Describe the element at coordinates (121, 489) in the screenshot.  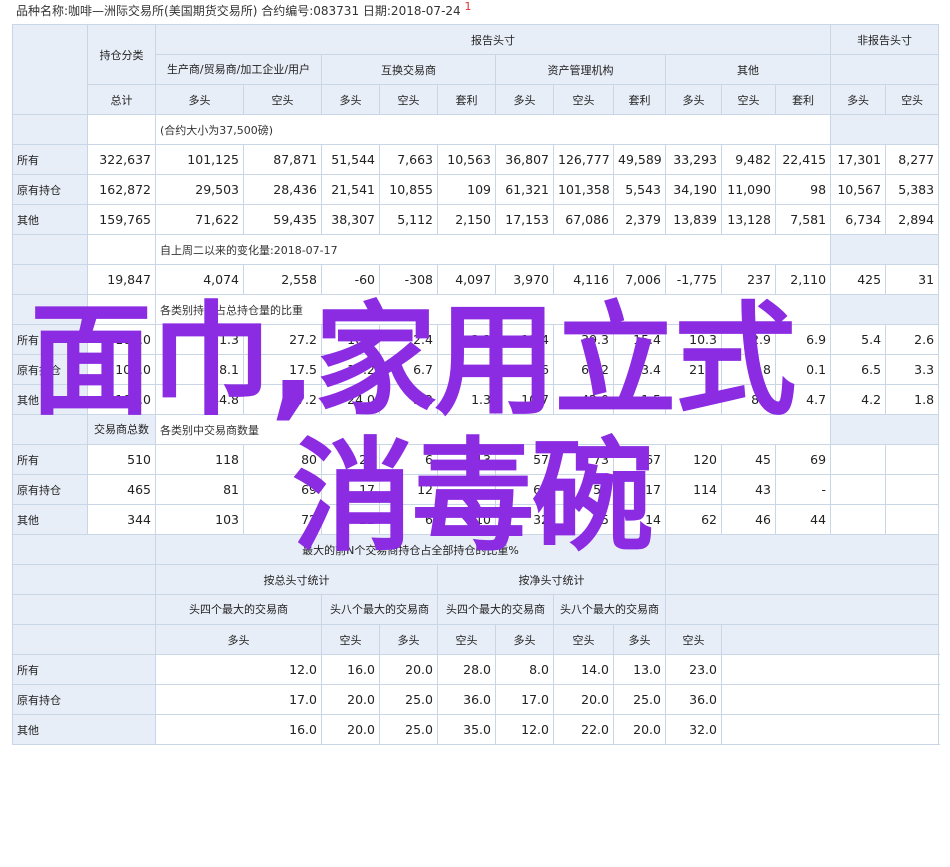
I see `table-cell: 465` at that location.